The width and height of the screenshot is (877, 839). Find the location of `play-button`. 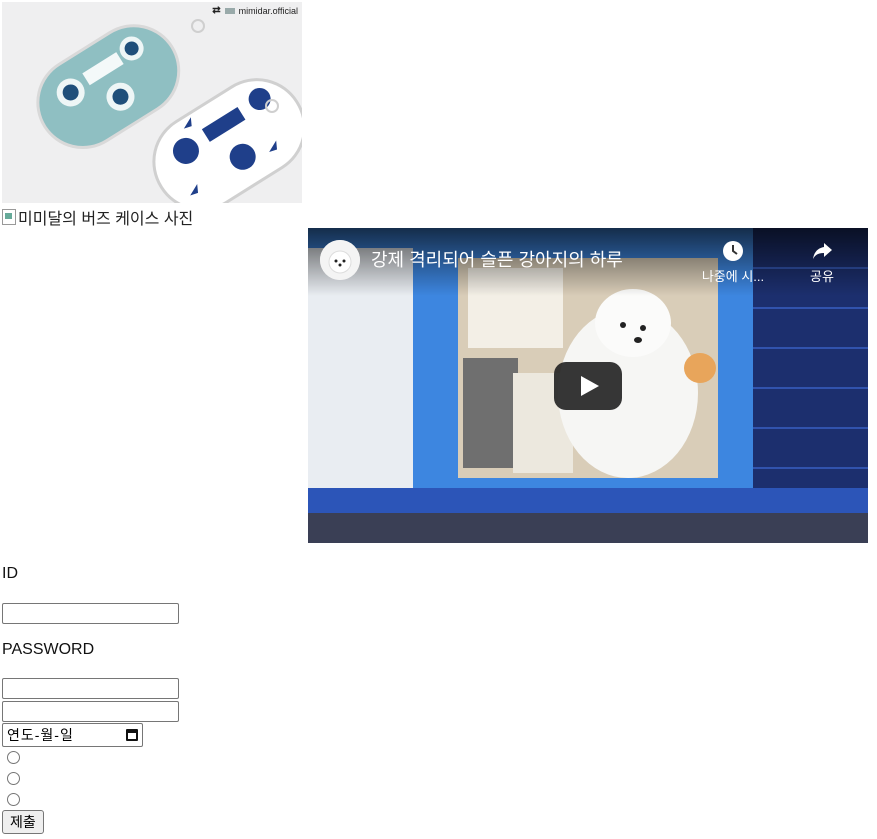

play-button is located at coordinates (588, 386).